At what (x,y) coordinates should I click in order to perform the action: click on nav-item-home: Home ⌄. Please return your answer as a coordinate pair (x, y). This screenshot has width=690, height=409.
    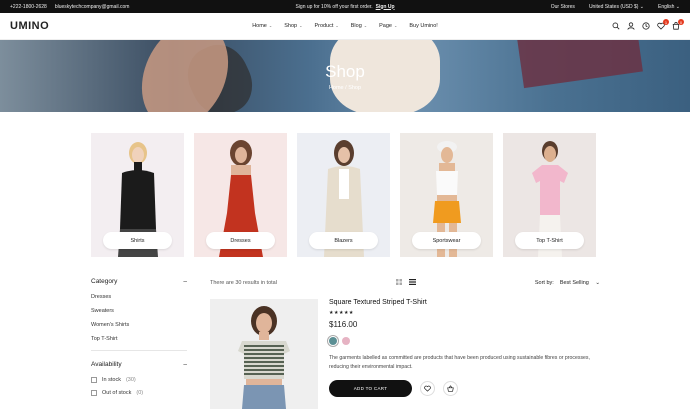
    Looking at the image, I should click on (262, 26).